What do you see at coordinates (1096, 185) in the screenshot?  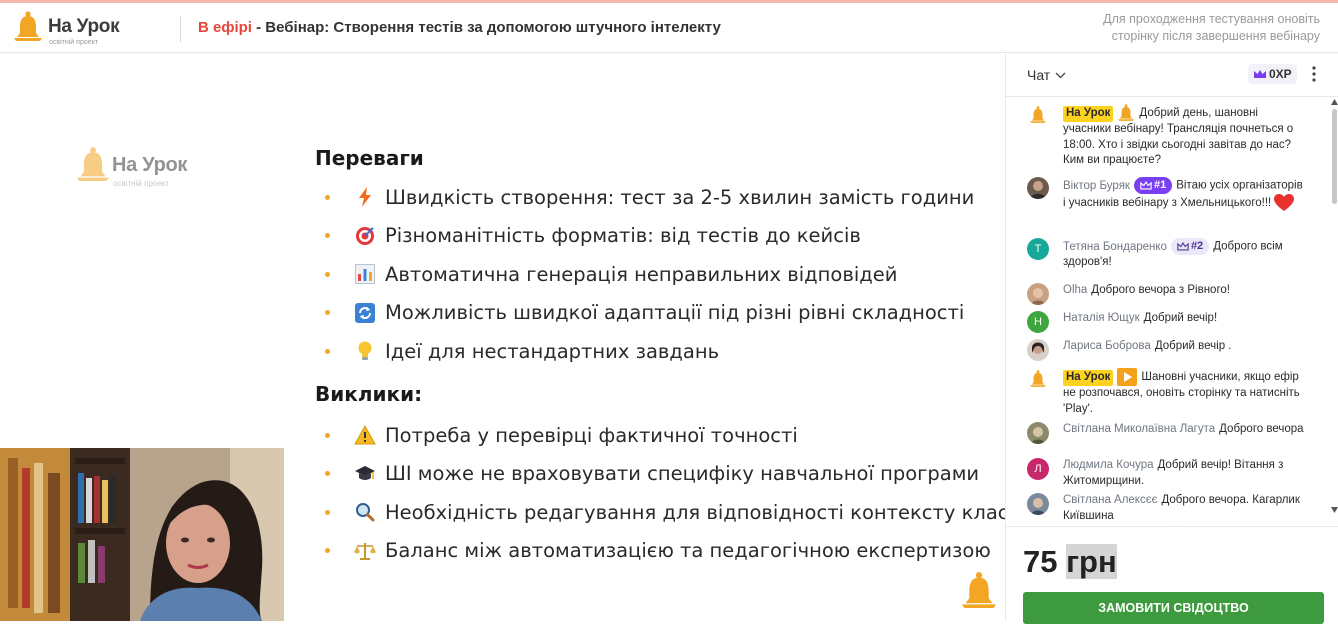 I see `author-name: Віктор Буряк` at bounding box center [1096, 185].